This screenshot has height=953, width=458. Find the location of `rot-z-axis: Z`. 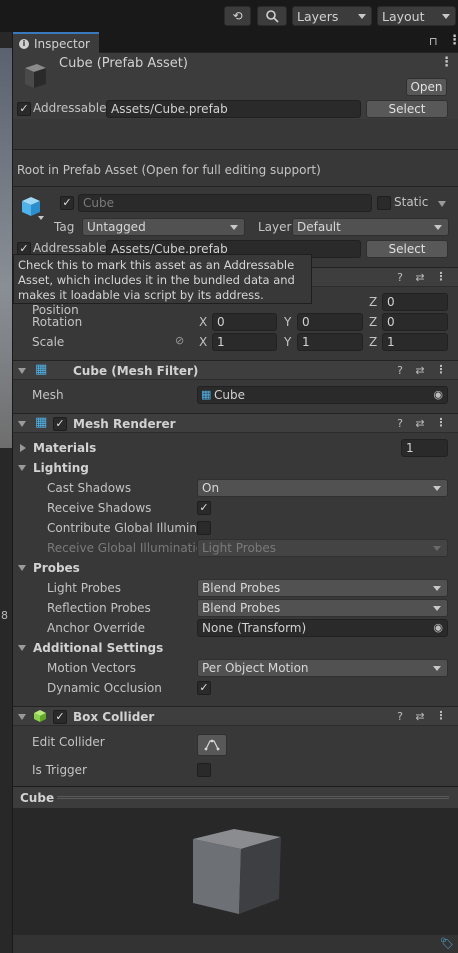

rot-z-axis: Z is located at coordinates (373, 322).